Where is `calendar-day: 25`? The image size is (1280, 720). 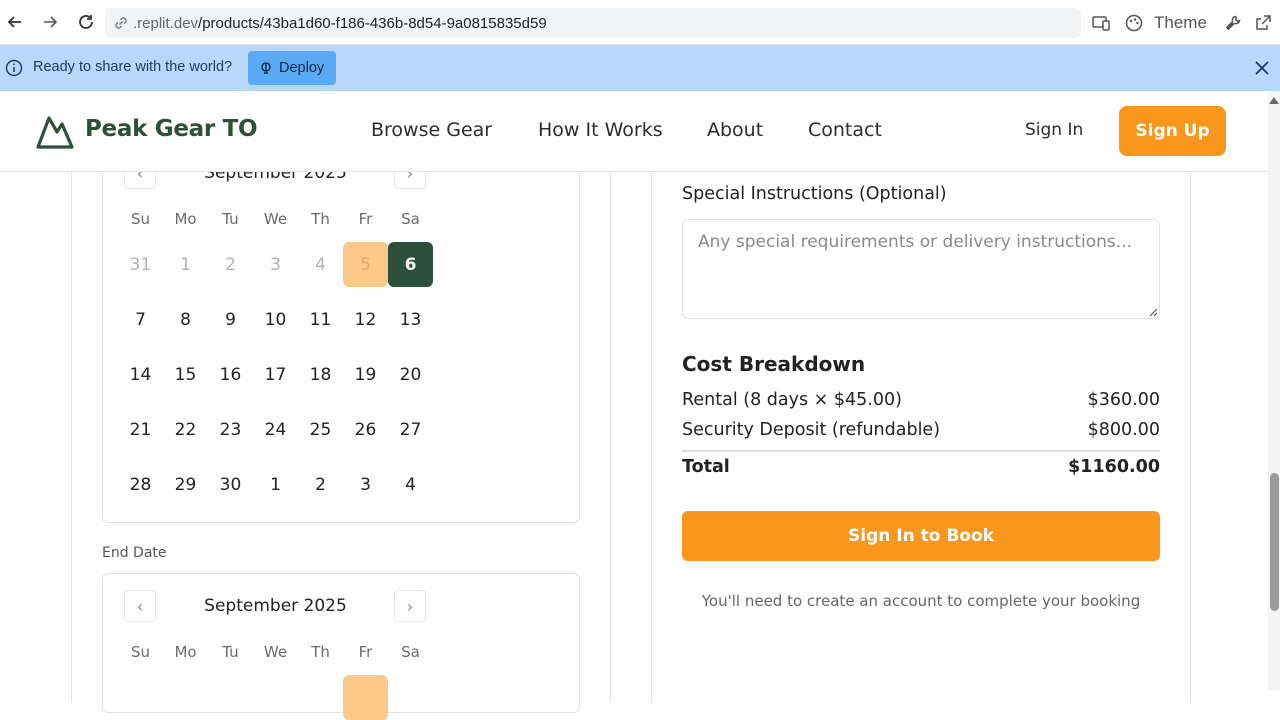 calendar-day: 25 is located at coordinates (320, 429).